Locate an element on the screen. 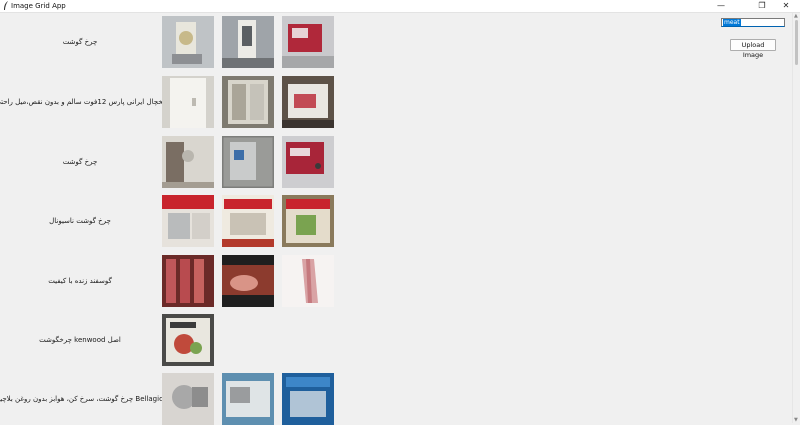 The width and height of the screenshot is (800, 425). grid-row: گوسفند زنده با کیفیت is located at coordinates (170, 281).